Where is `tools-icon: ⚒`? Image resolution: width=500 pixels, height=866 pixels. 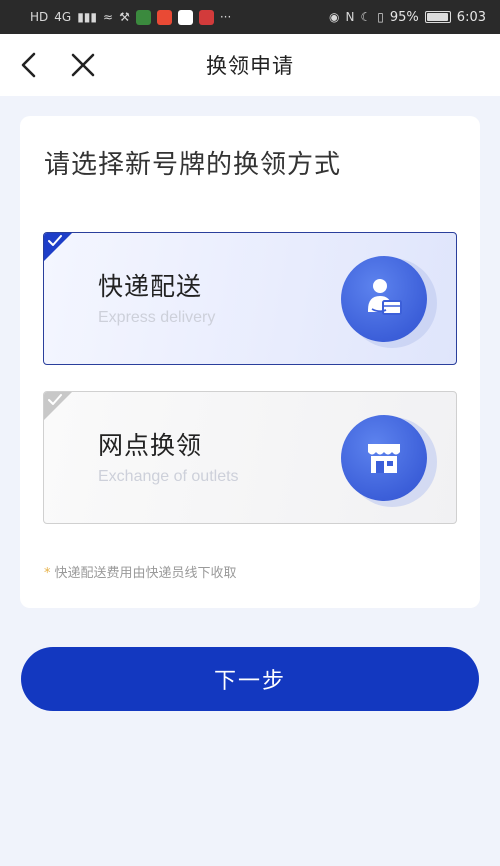
tools-icon: ⚒ is located at coordinates (124, 17).